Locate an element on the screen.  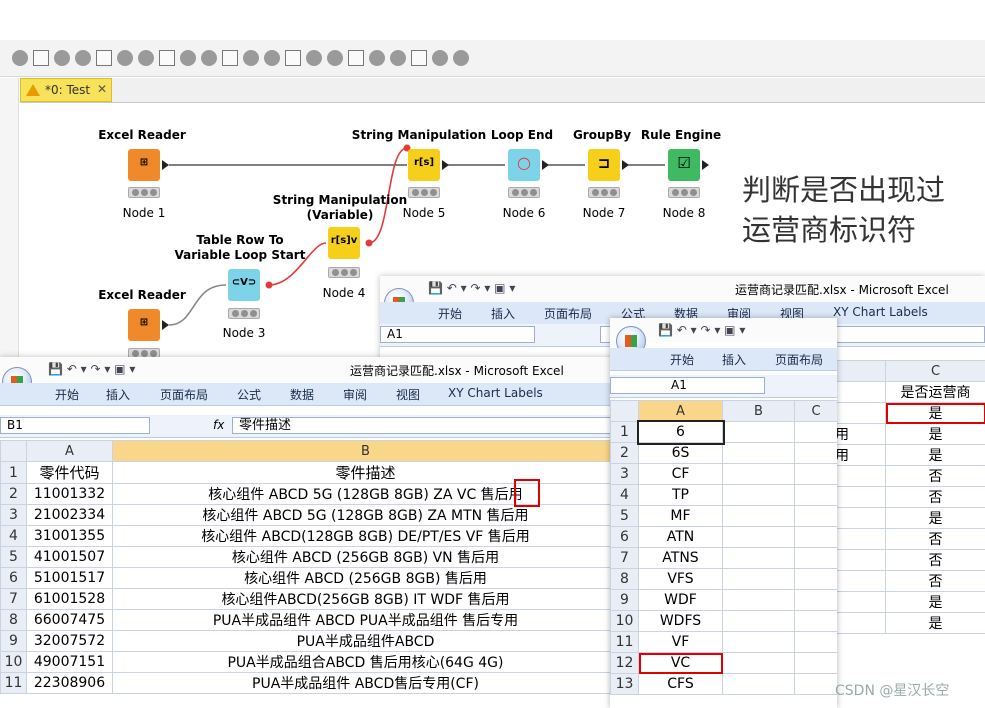
cell-operator-code: ATN is located at coordinates (680, 537).